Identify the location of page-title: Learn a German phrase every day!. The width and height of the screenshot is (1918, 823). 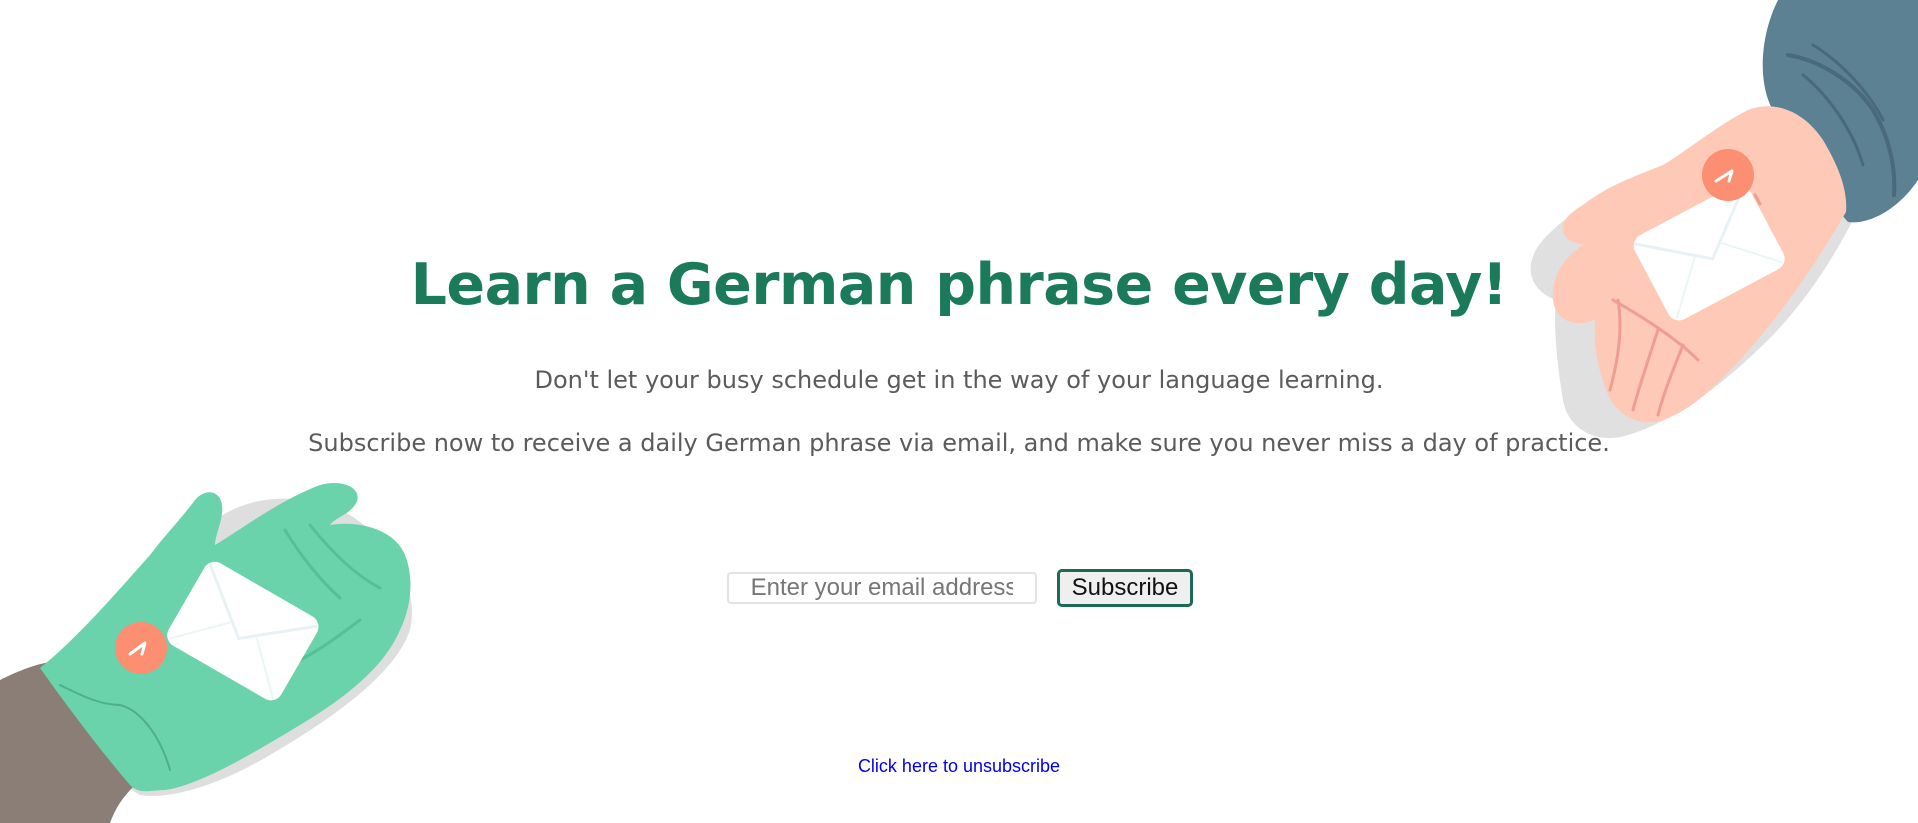
(959, 285).